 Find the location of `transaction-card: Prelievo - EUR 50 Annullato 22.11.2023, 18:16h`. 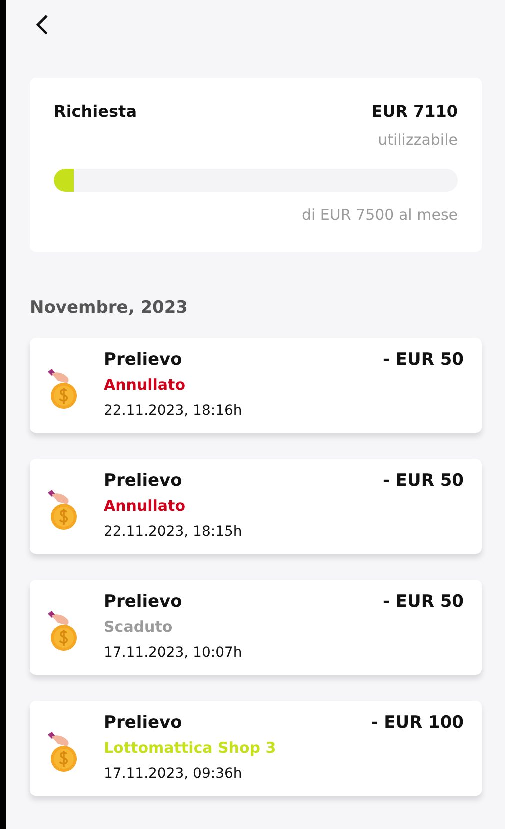

transaction-card: Prelievo - EUR 50 Annullato 22.11.2023, 18:16h is located at coordinates (256, 385).